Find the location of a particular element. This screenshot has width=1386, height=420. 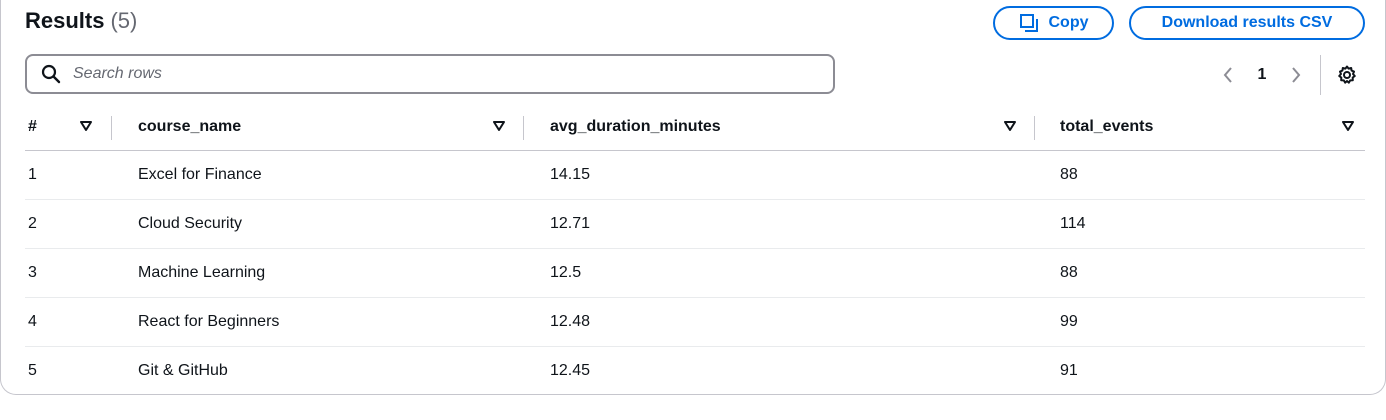

search-icon is located at coordinates (51, 74).